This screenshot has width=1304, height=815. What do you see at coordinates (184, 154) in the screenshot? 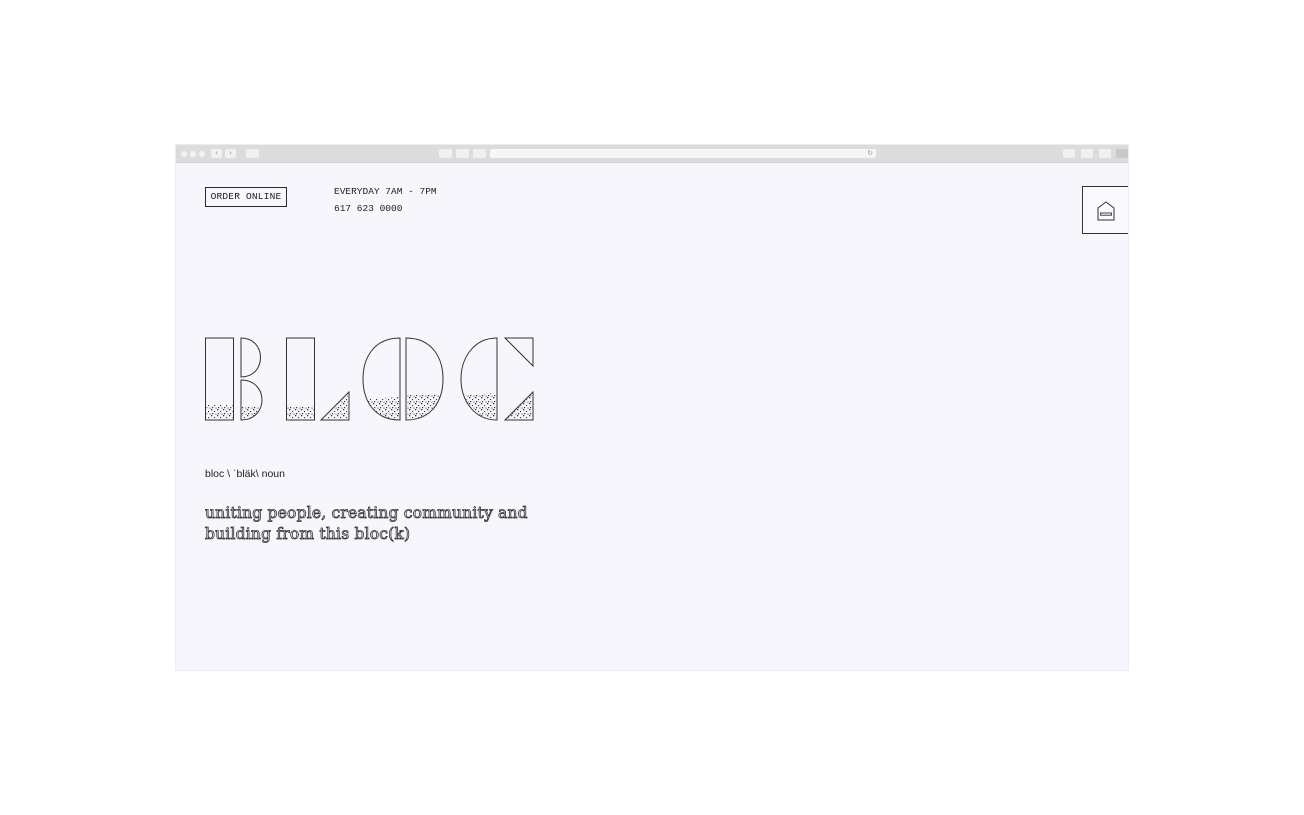
I see `window-close-dot` at bounding box center [184, 154].